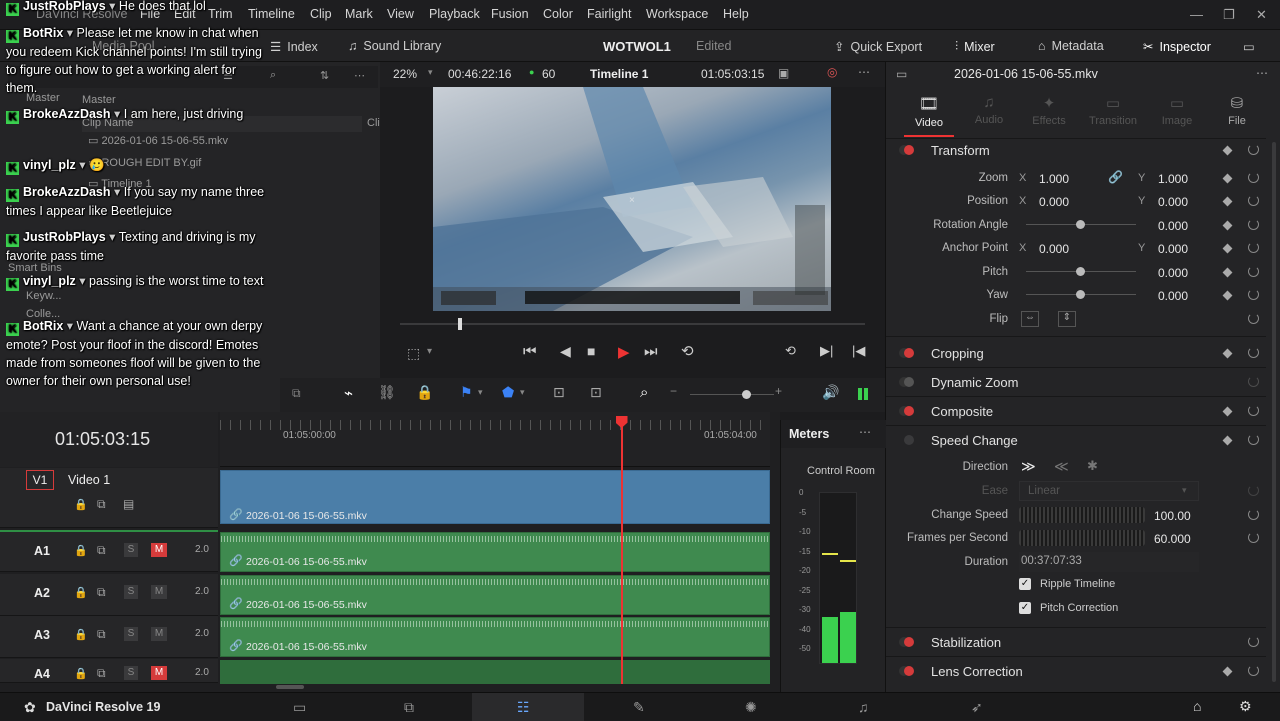 The image size is (1280, 721). What do you see at coordinates (559, 392) in the screenshot?
I see `zoom-full-icon: ⊡` at bounding box center [559, 392].